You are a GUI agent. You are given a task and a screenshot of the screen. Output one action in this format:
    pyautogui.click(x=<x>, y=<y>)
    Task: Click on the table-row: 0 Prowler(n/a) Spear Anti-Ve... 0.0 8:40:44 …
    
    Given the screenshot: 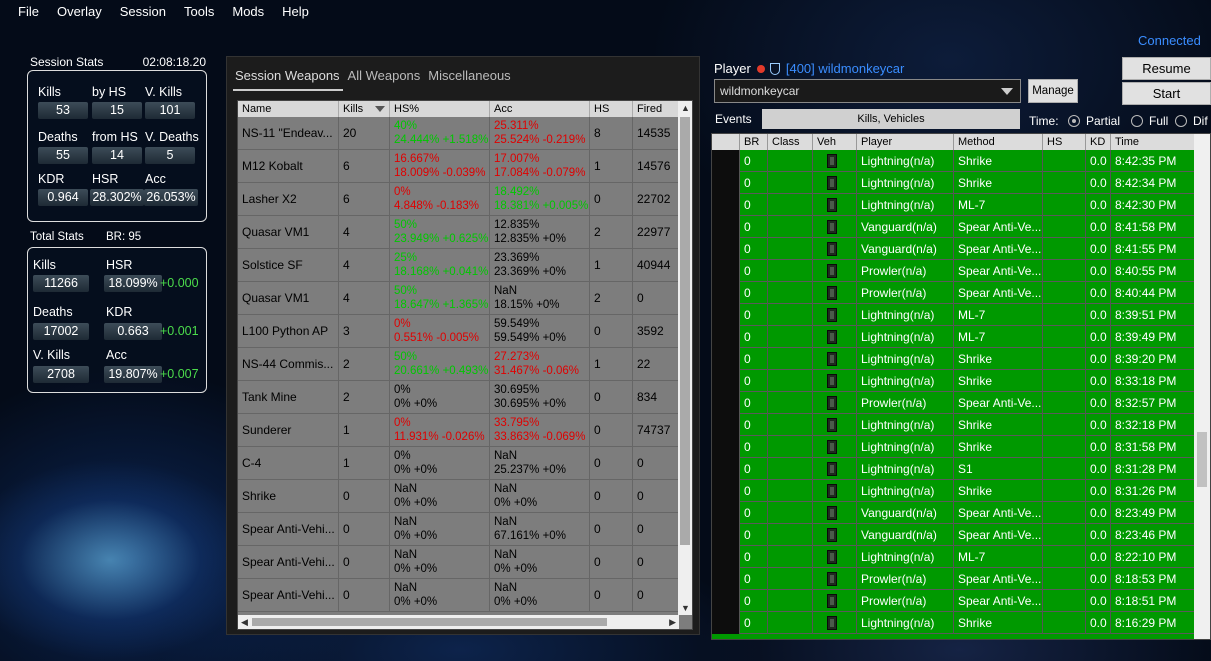 What is the action you would take?
    pyautogui.click(x=953, y=293)
    